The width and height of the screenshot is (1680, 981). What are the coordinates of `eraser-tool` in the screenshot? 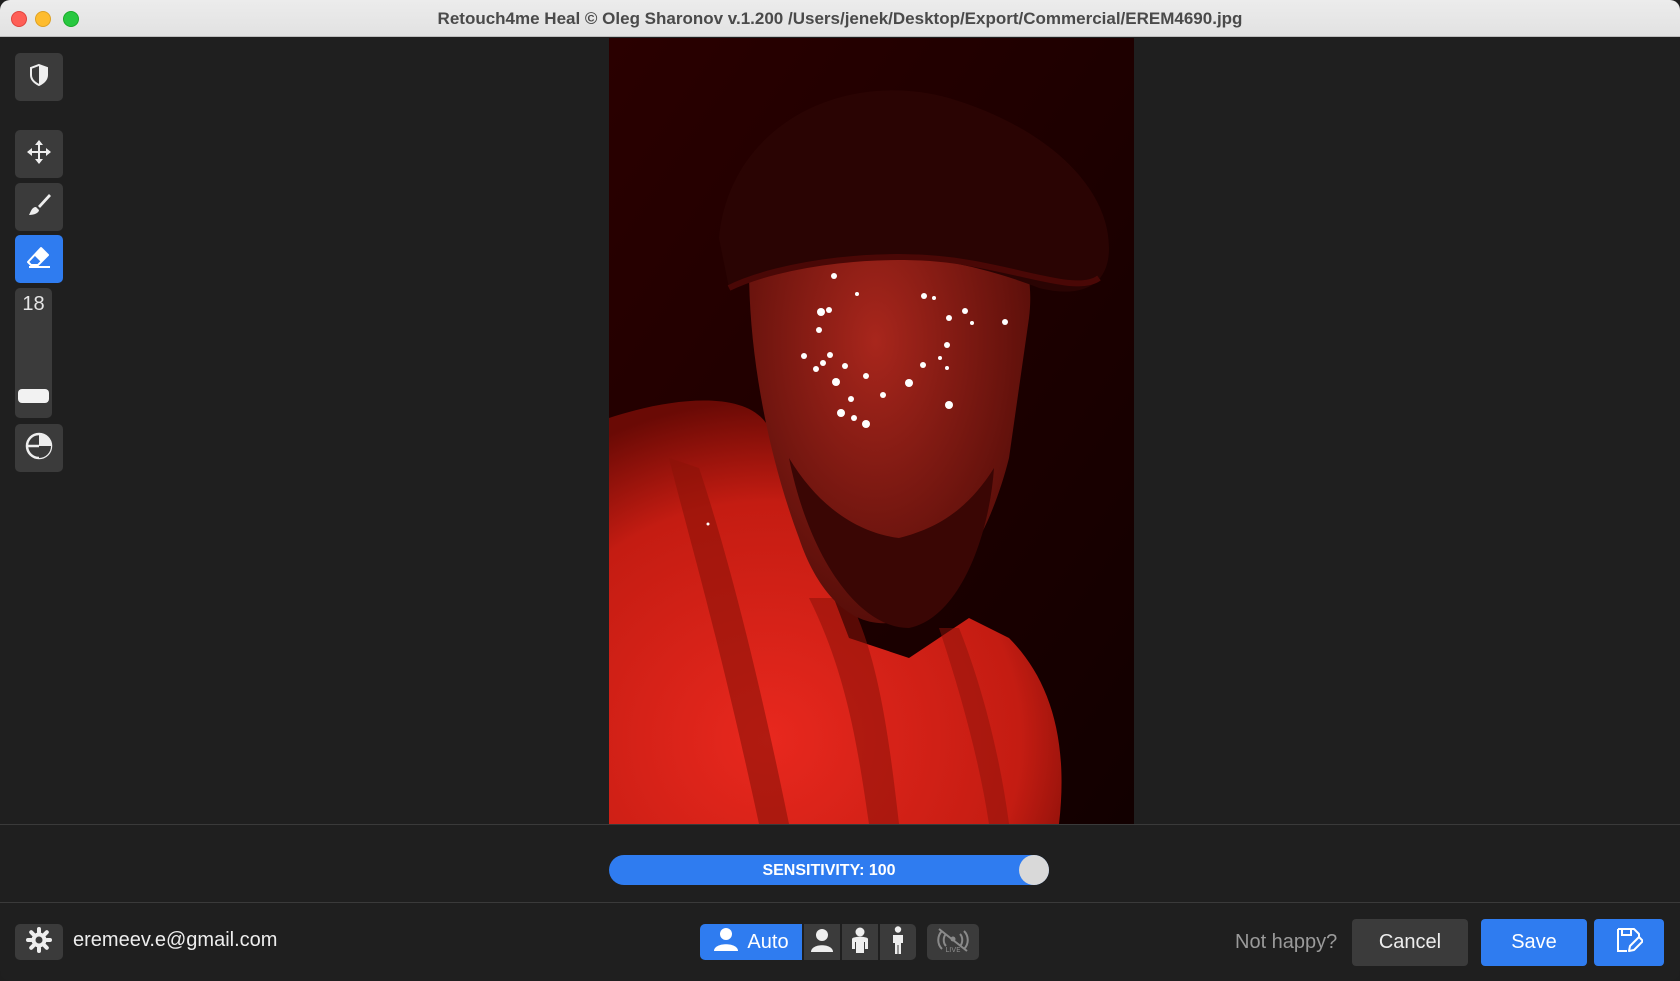 It's located at (39, 259).